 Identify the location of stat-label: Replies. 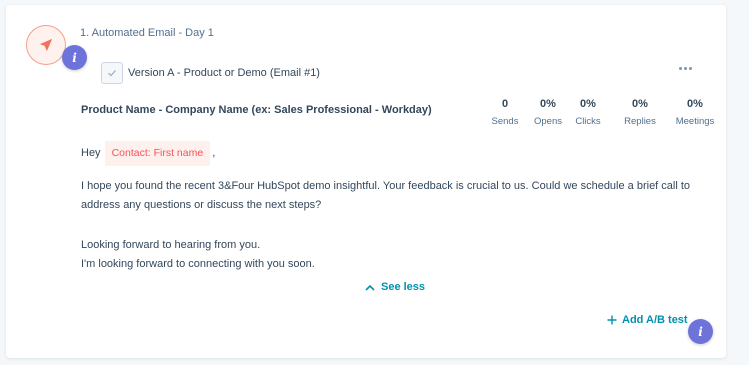
(640, 121).